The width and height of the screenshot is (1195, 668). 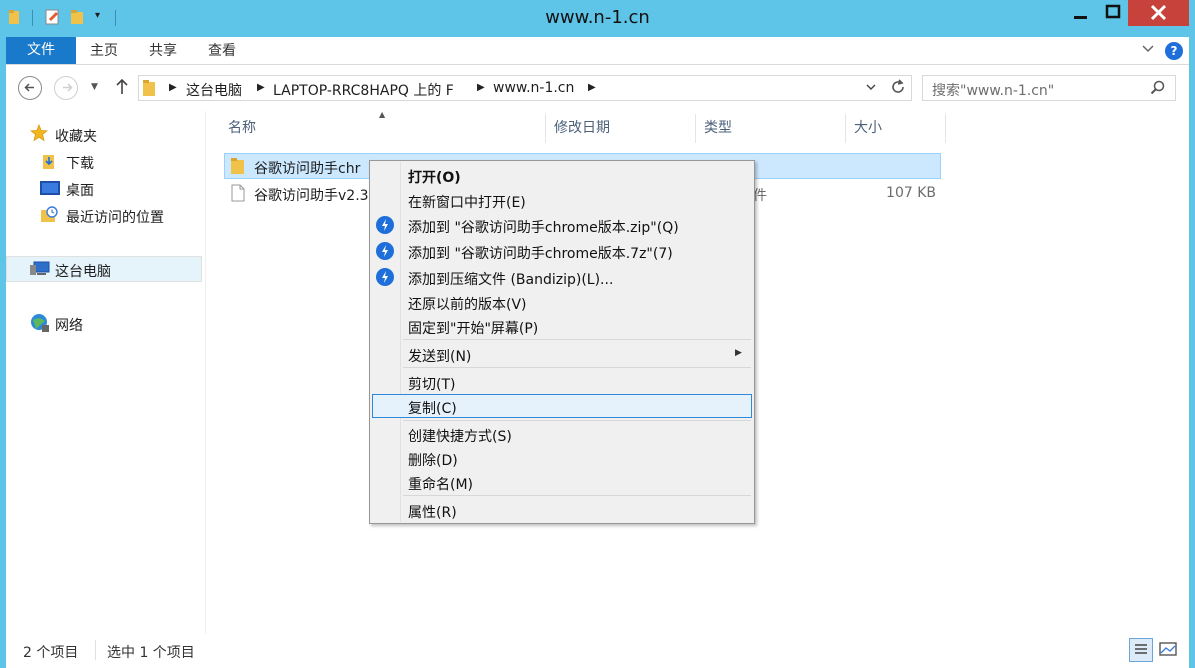 What do you see at coordinates (40, 325) in the screenshot?
I see `network-icon` at bounding box center [40, 325].